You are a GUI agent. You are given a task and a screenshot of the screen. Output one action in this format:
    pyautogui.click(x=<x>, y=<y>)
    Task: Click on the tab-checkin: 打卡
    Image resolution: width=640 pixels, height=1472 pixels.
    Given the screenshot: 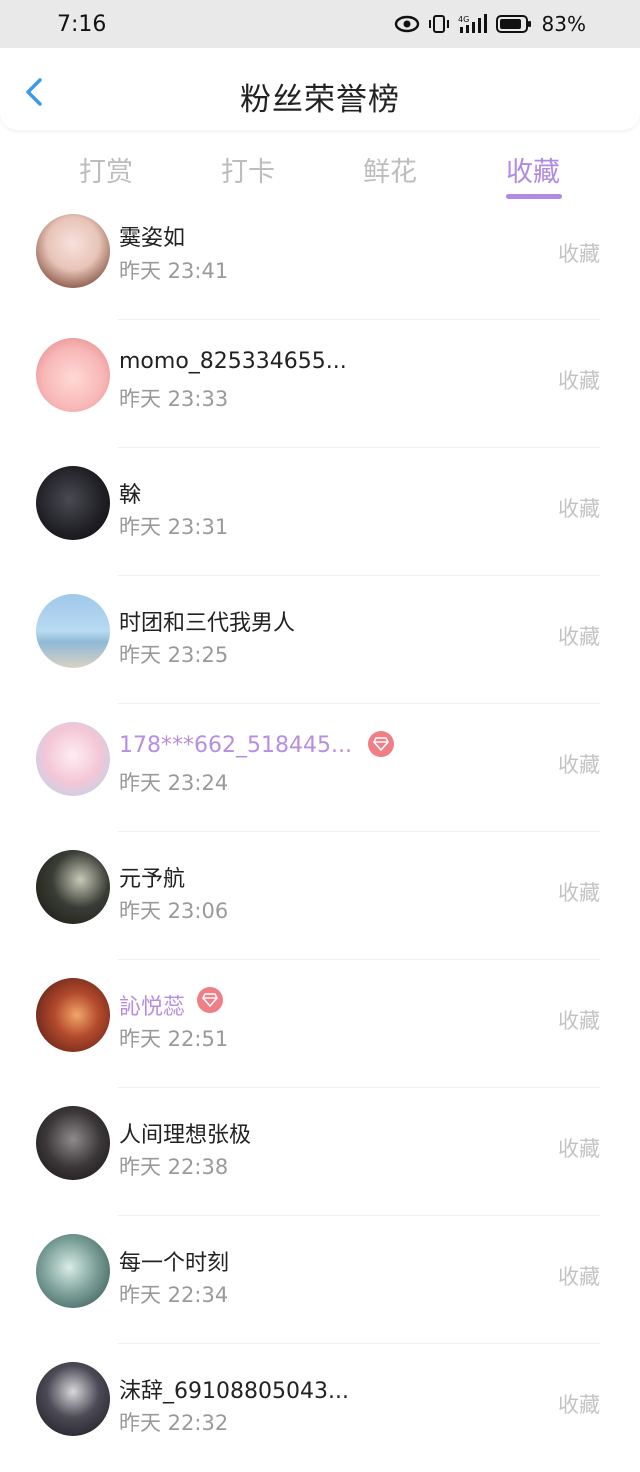 What is the action you would take?
    pyautogui.click(x=248, y=169)
    